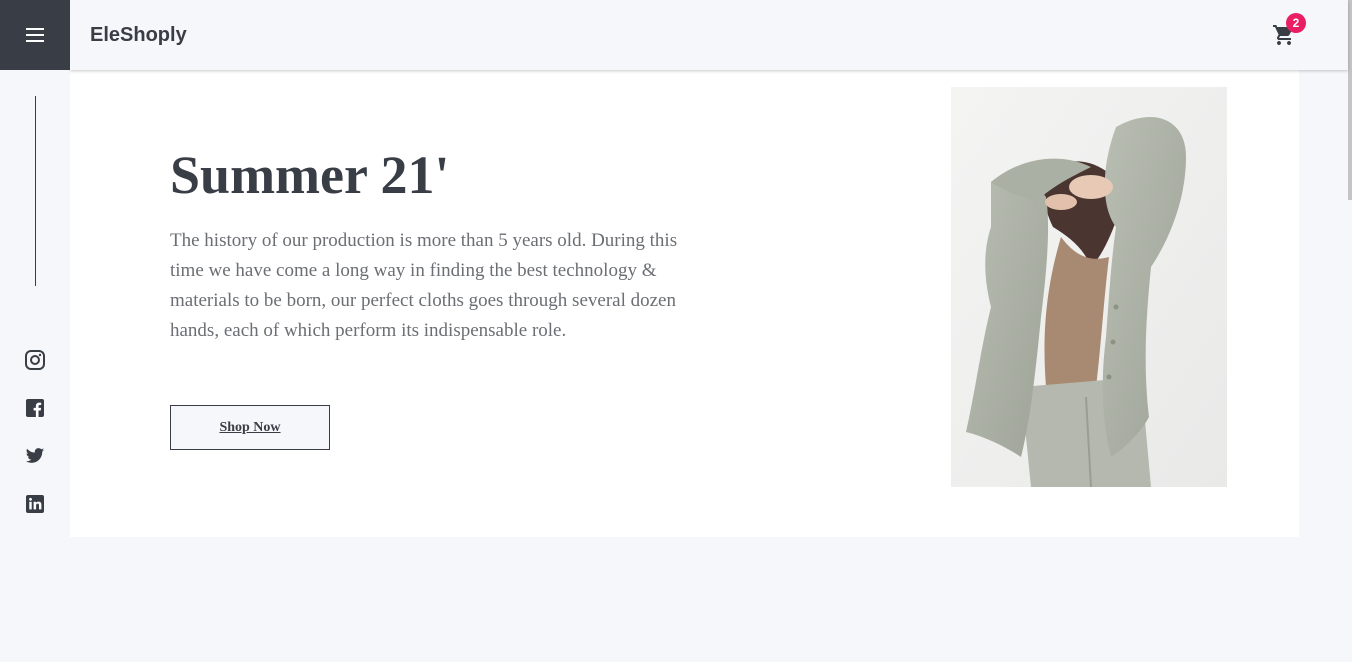 The image size is (1352, 662). I want to click on sidebar-divider, so click(35, 191).